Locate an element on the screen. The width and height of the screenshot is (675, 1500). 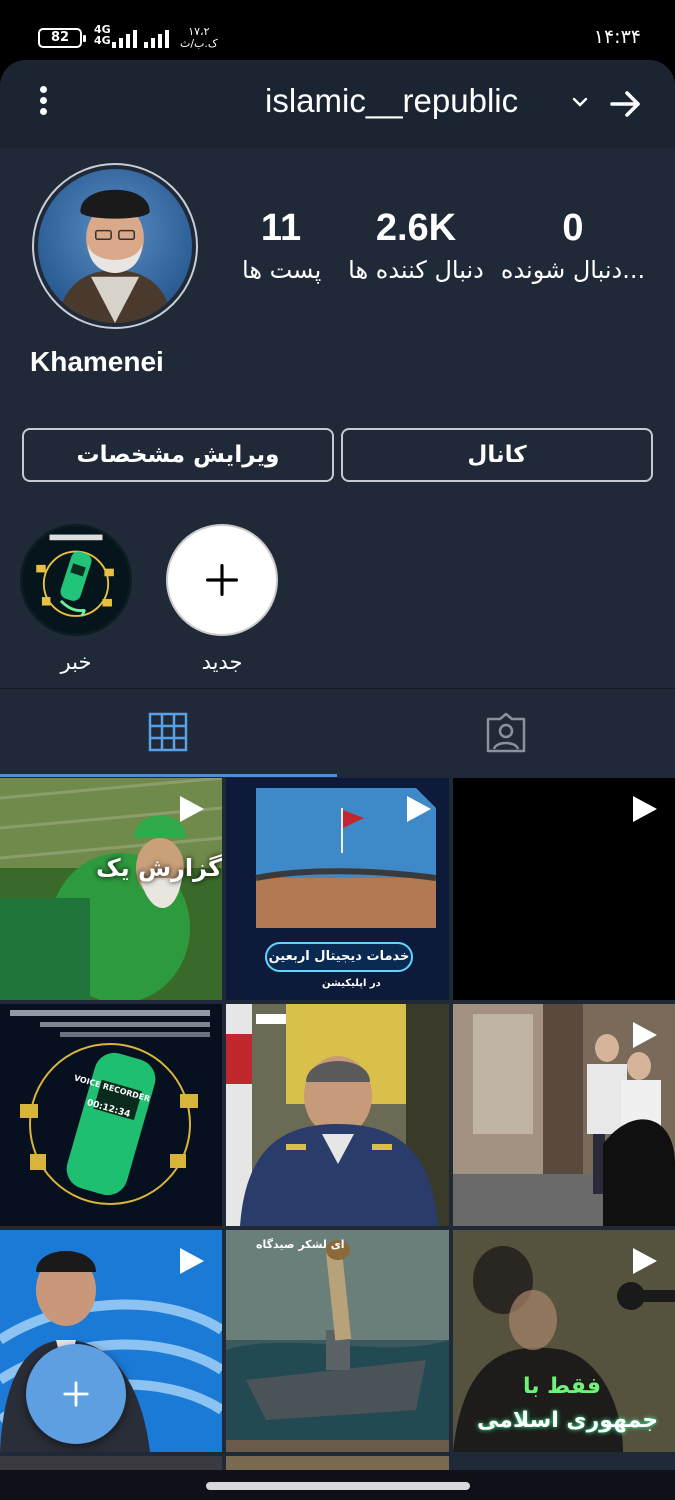
highlight-new: جدید is located at coordinates (222, 599).